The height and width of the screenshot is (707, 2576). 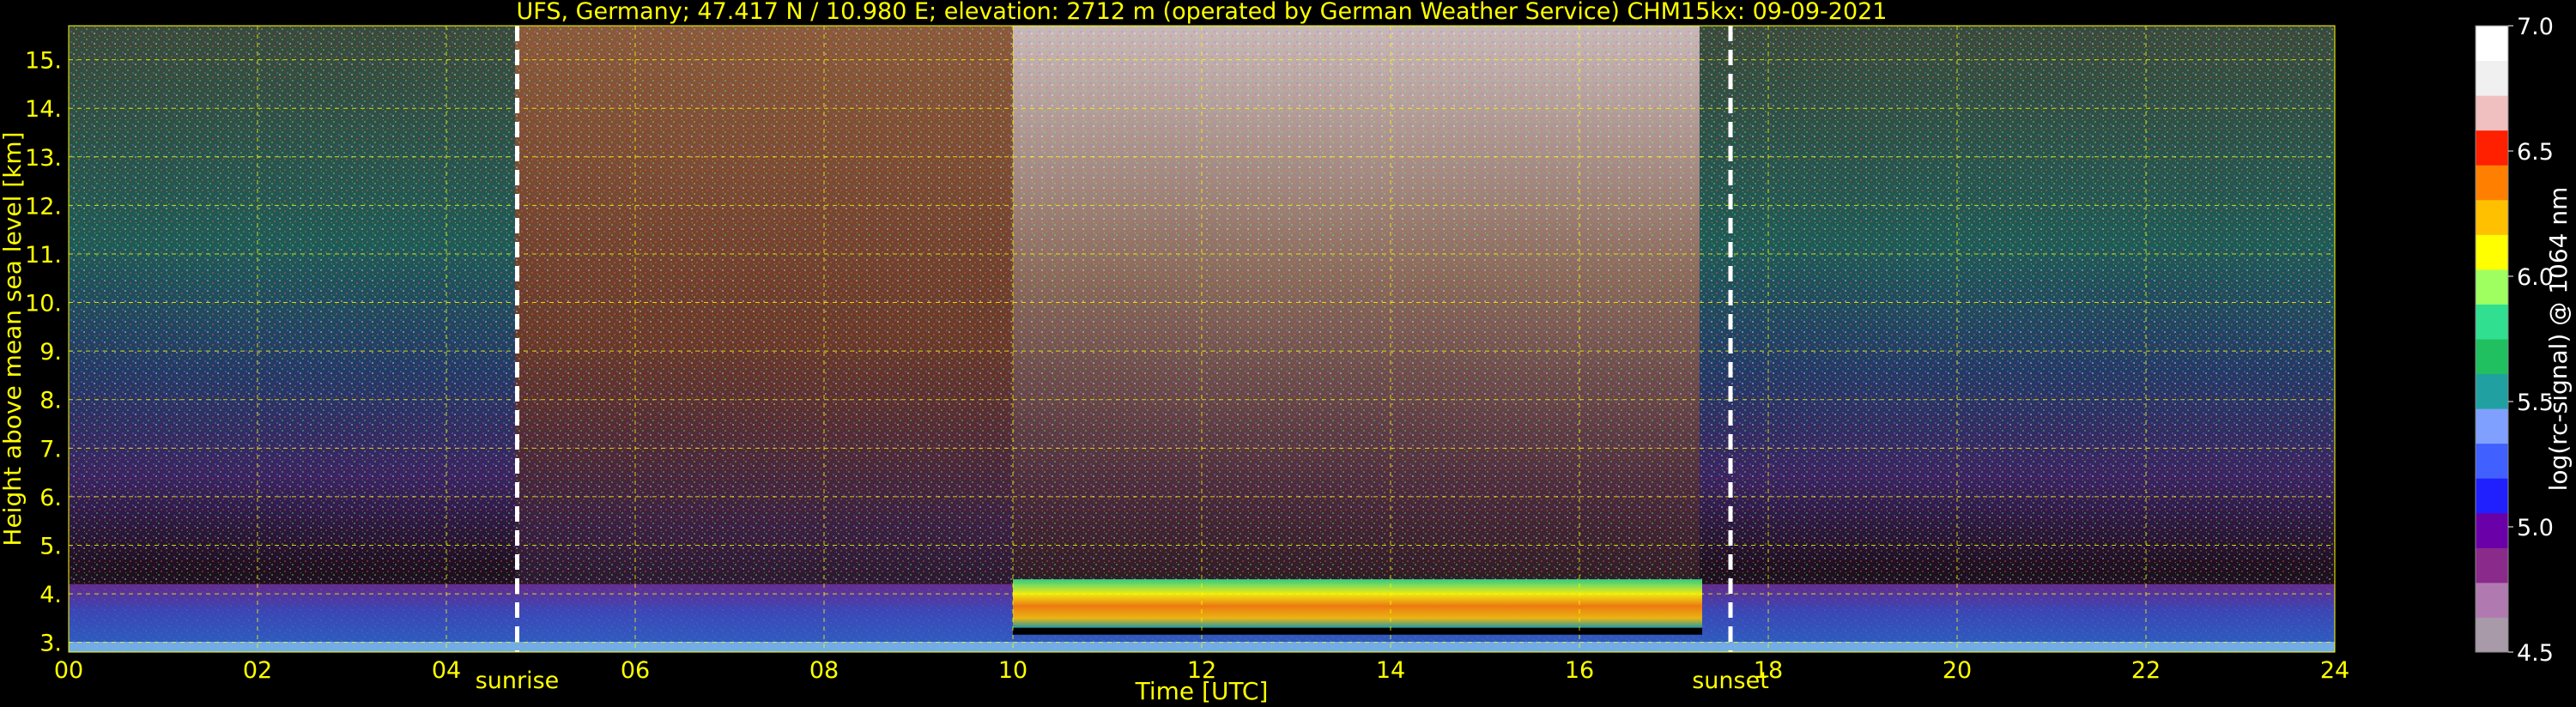 What do you see at coordinates (43, 61) in the screenshot?
I see `y-tick-label: 15.` at bounding box center [43, 61].